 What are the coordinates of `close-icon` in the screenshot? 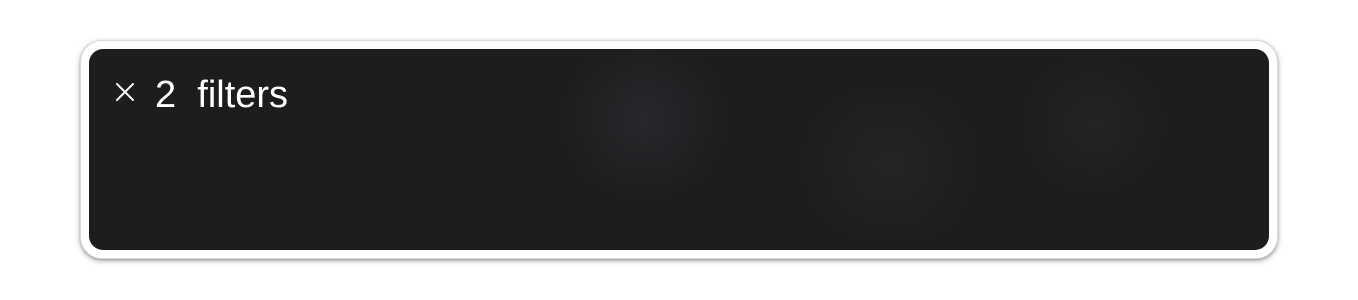 It's located at (125, 92).